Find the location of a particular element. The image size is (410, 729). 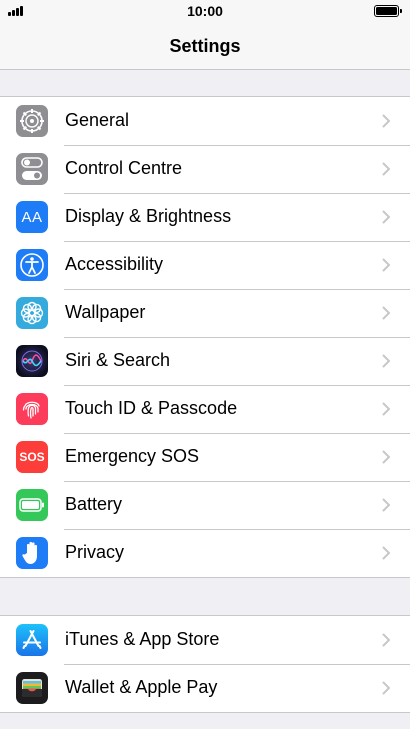

page-title: Settings is located at coordinates (205, 46).